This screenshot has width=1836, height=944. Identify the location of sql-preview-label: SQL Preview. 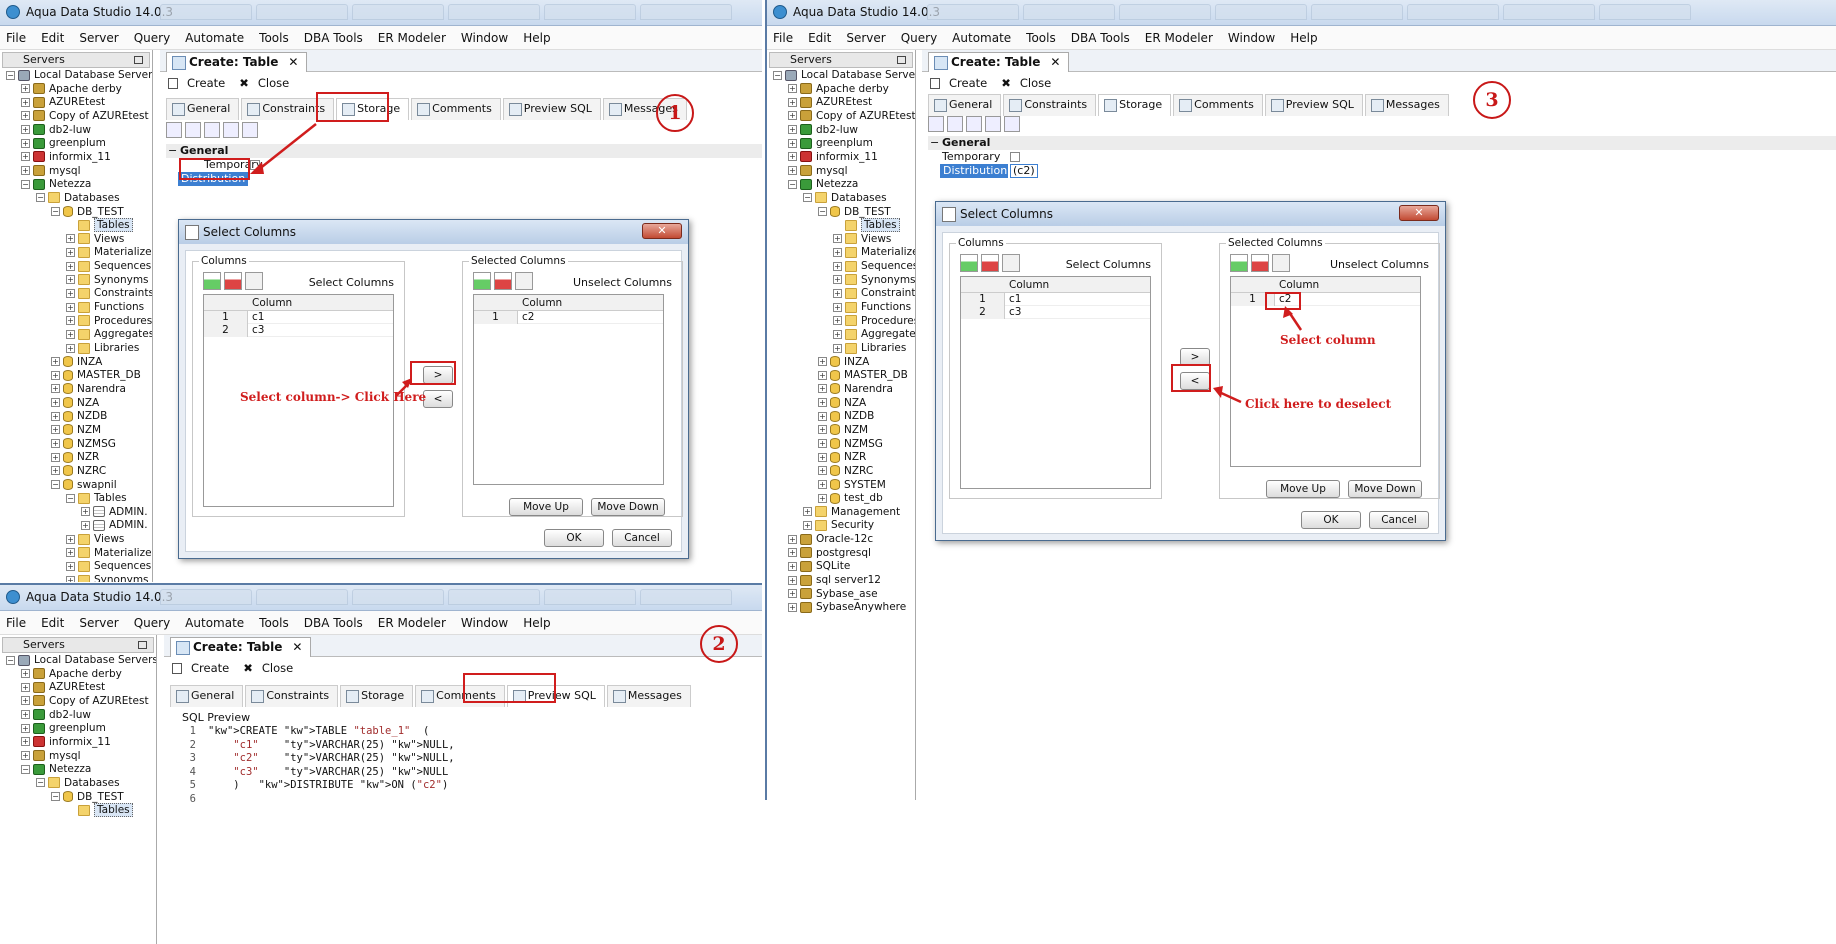
(216, 717).